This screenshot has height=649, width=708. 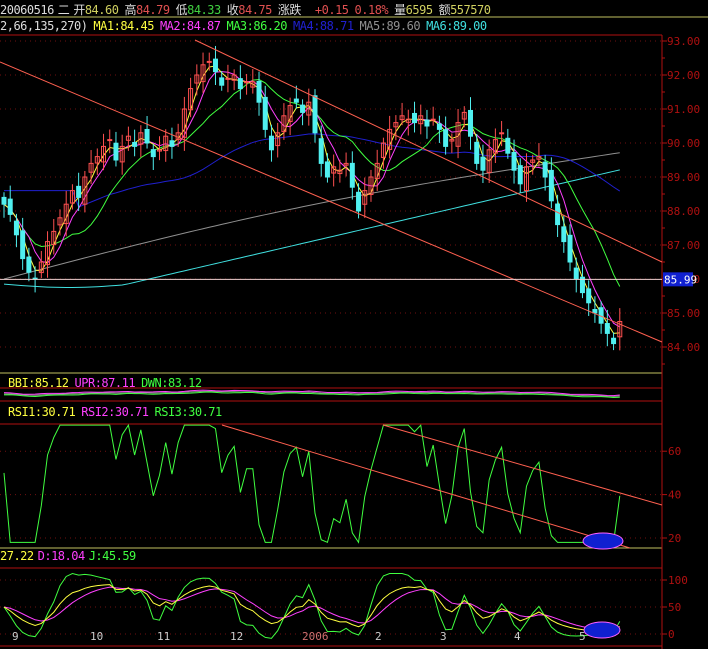 What do you see at coordinates (582, 636) in the screenshot?
I see `date-label: 5` at bounding box center [582, 636].